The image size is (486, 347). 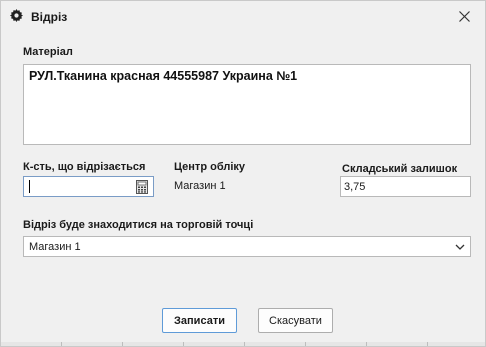 What do you see at coordinates (16, 15) in the screenshot?
I see `gear-icon` at bounding box center [16, 15].